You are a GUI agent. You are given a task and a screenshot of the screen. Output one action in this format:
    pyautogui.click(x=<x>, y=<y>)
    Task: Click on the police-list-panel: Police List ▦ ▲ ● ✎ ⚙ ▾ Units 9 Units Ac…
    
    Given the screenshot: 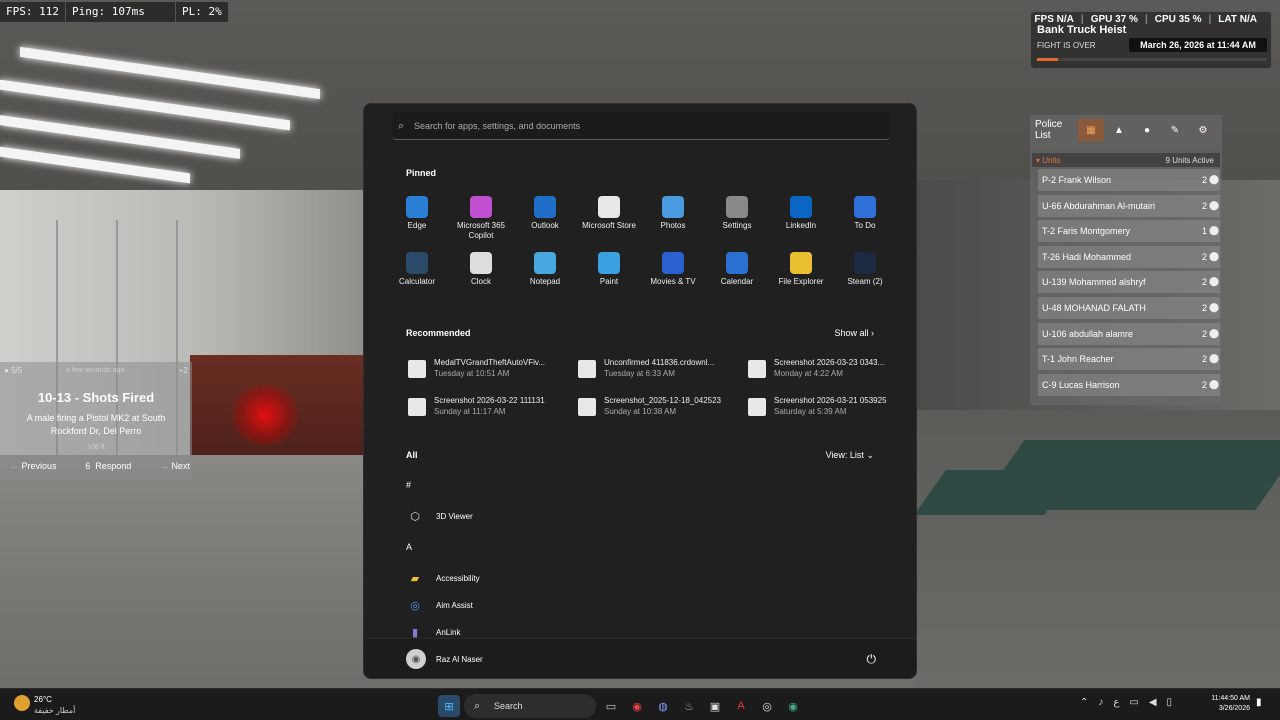 What is the action you would take?
    pyautogui.click(x=1126, y=260)
    